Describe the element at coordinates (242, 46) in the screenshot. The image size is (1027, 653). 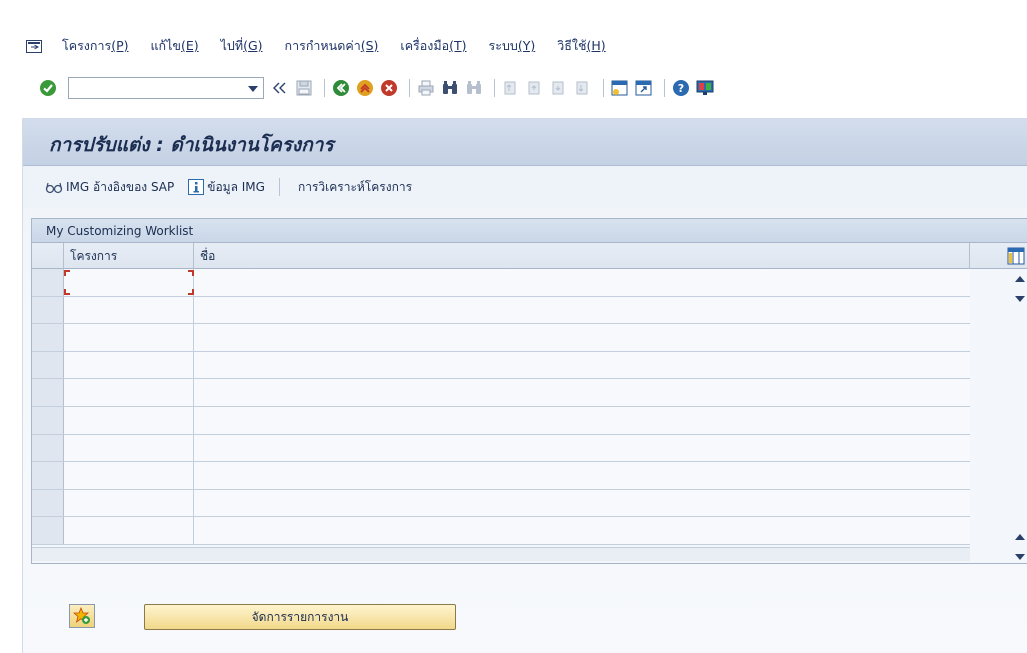
I see `menu-goto: ไปที่(G)` at that location.